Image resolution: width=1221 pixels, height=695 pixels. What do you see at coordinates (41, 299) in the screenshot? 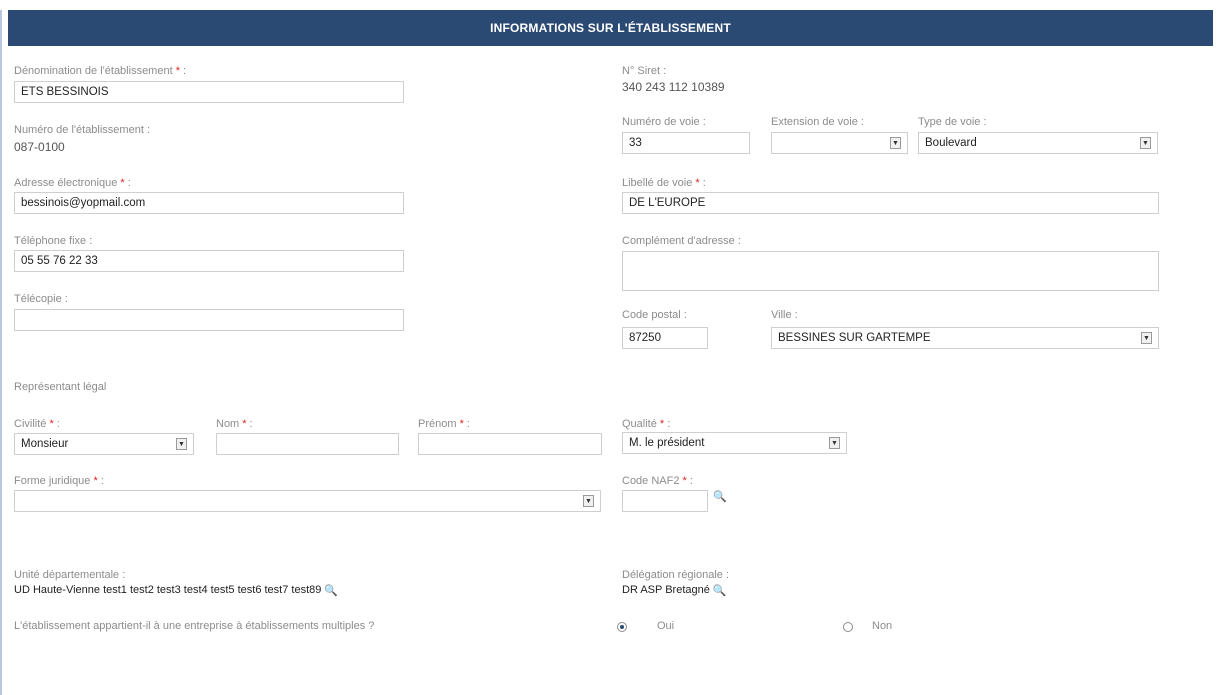
I see `telecopie-label: Télécopie :` at bounding box center [41, 299].